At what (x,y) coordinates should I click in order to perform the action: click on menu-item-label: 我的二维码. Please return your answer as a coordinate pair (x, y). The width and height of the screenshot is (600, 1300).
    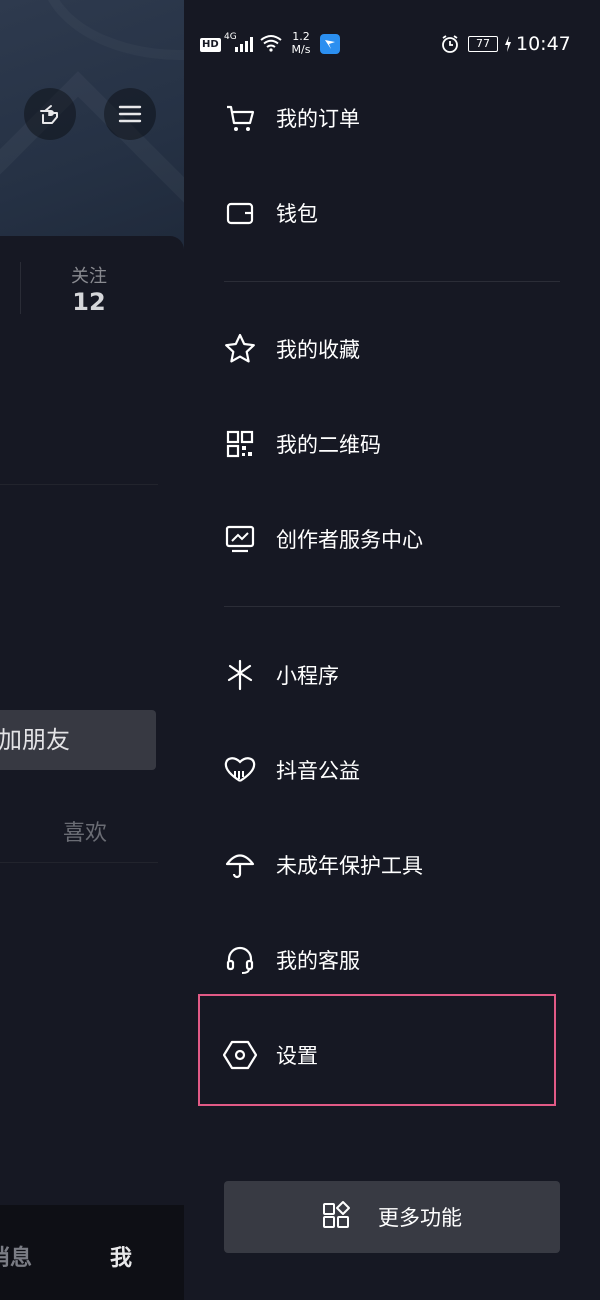
    Looking at the image, I should click on (328, 445).